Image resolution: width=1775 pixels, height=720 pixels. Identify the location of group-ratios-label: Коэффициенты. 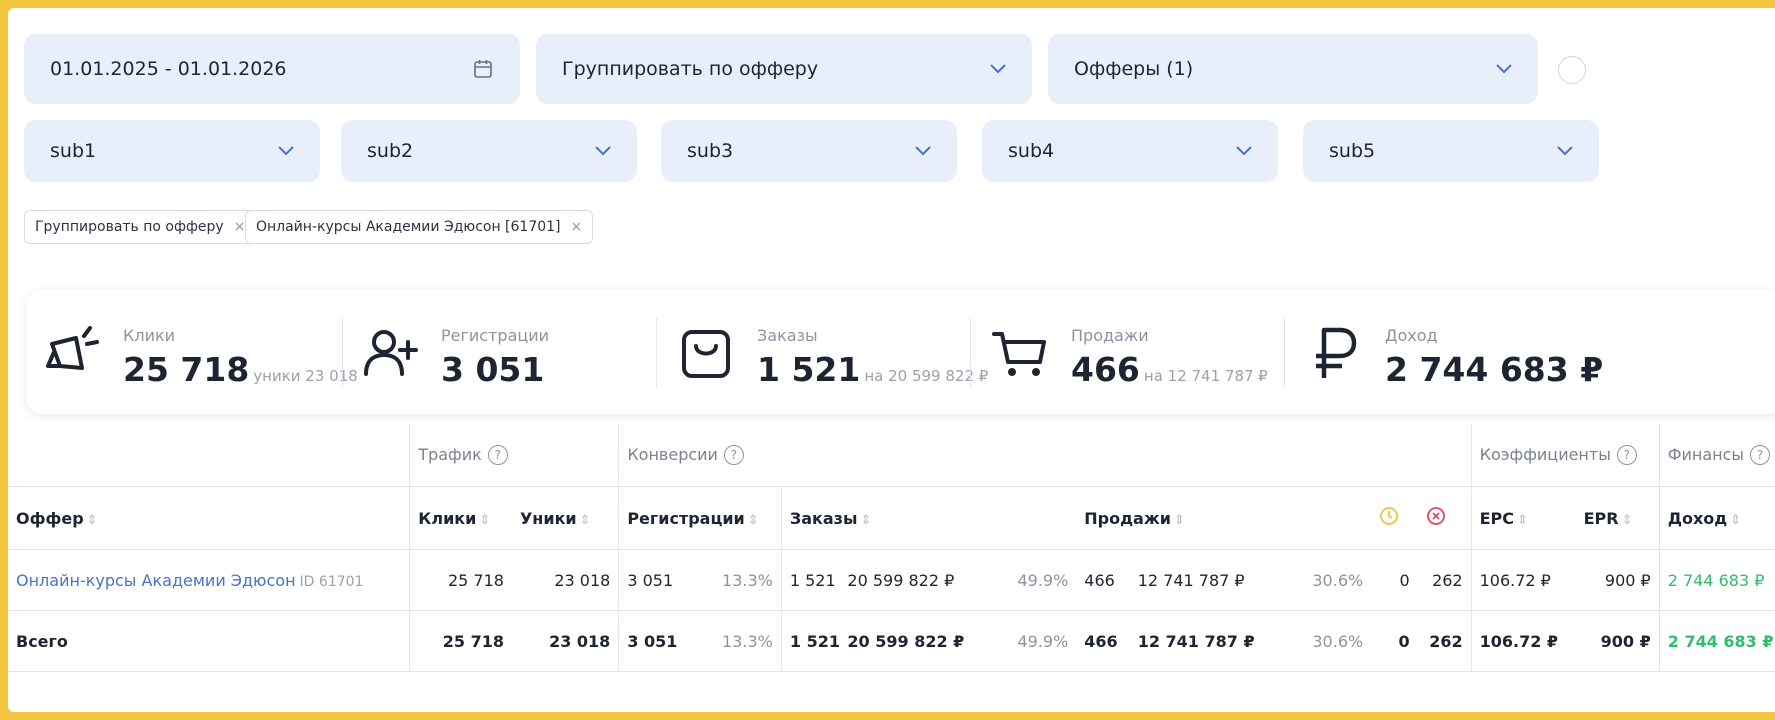
(1545, 454).